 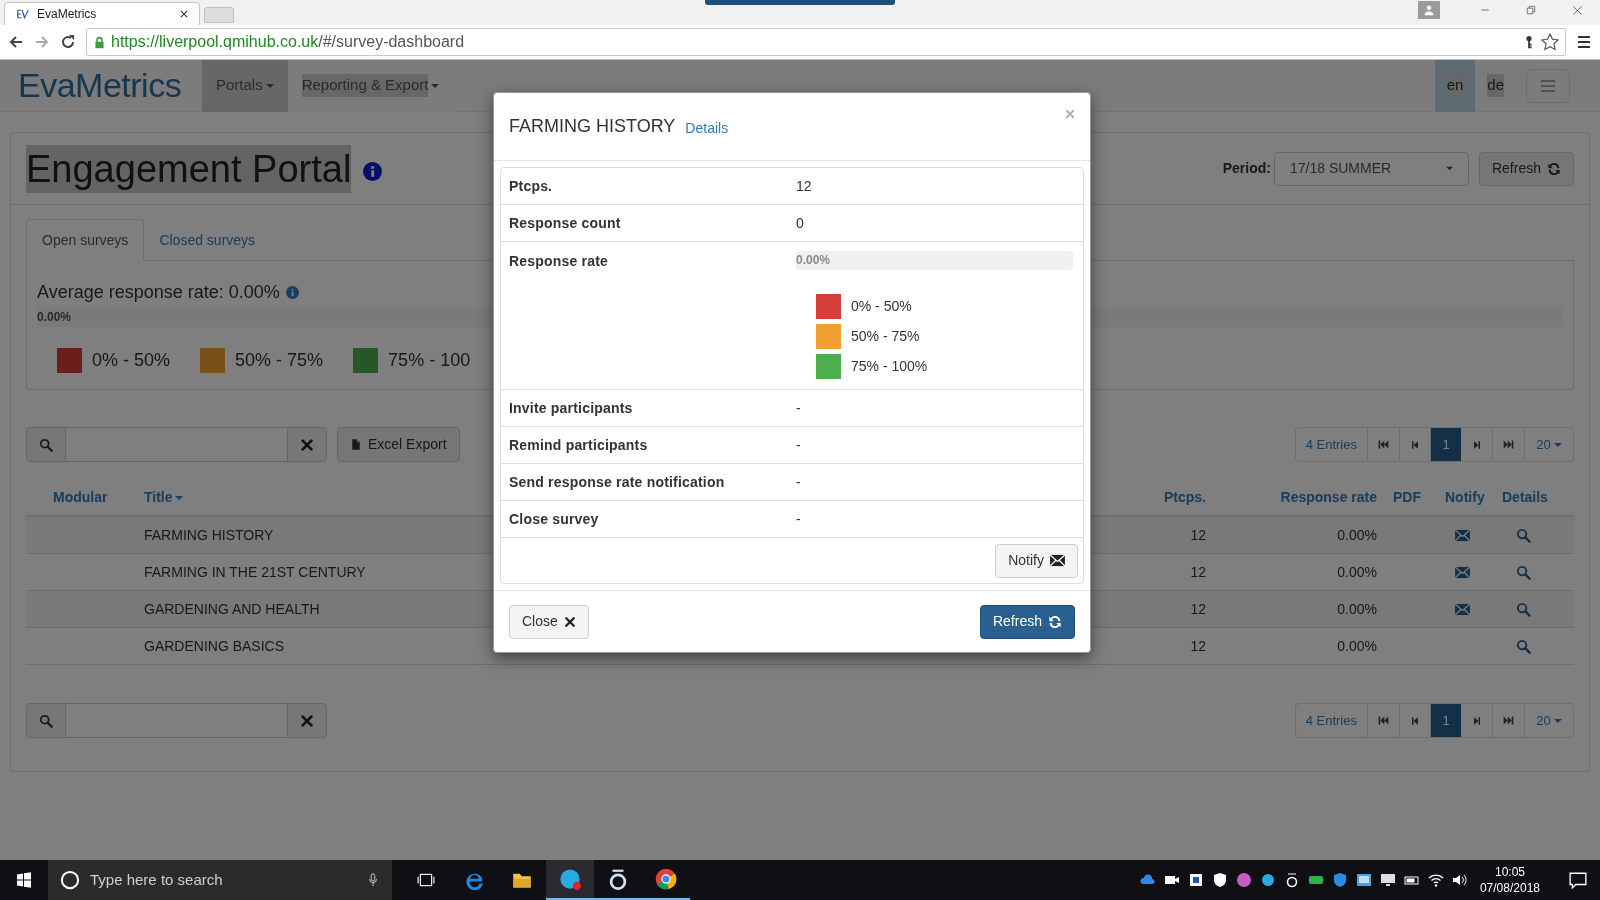 I want to click on row-label: Close survey, so click(x=554, y=518).